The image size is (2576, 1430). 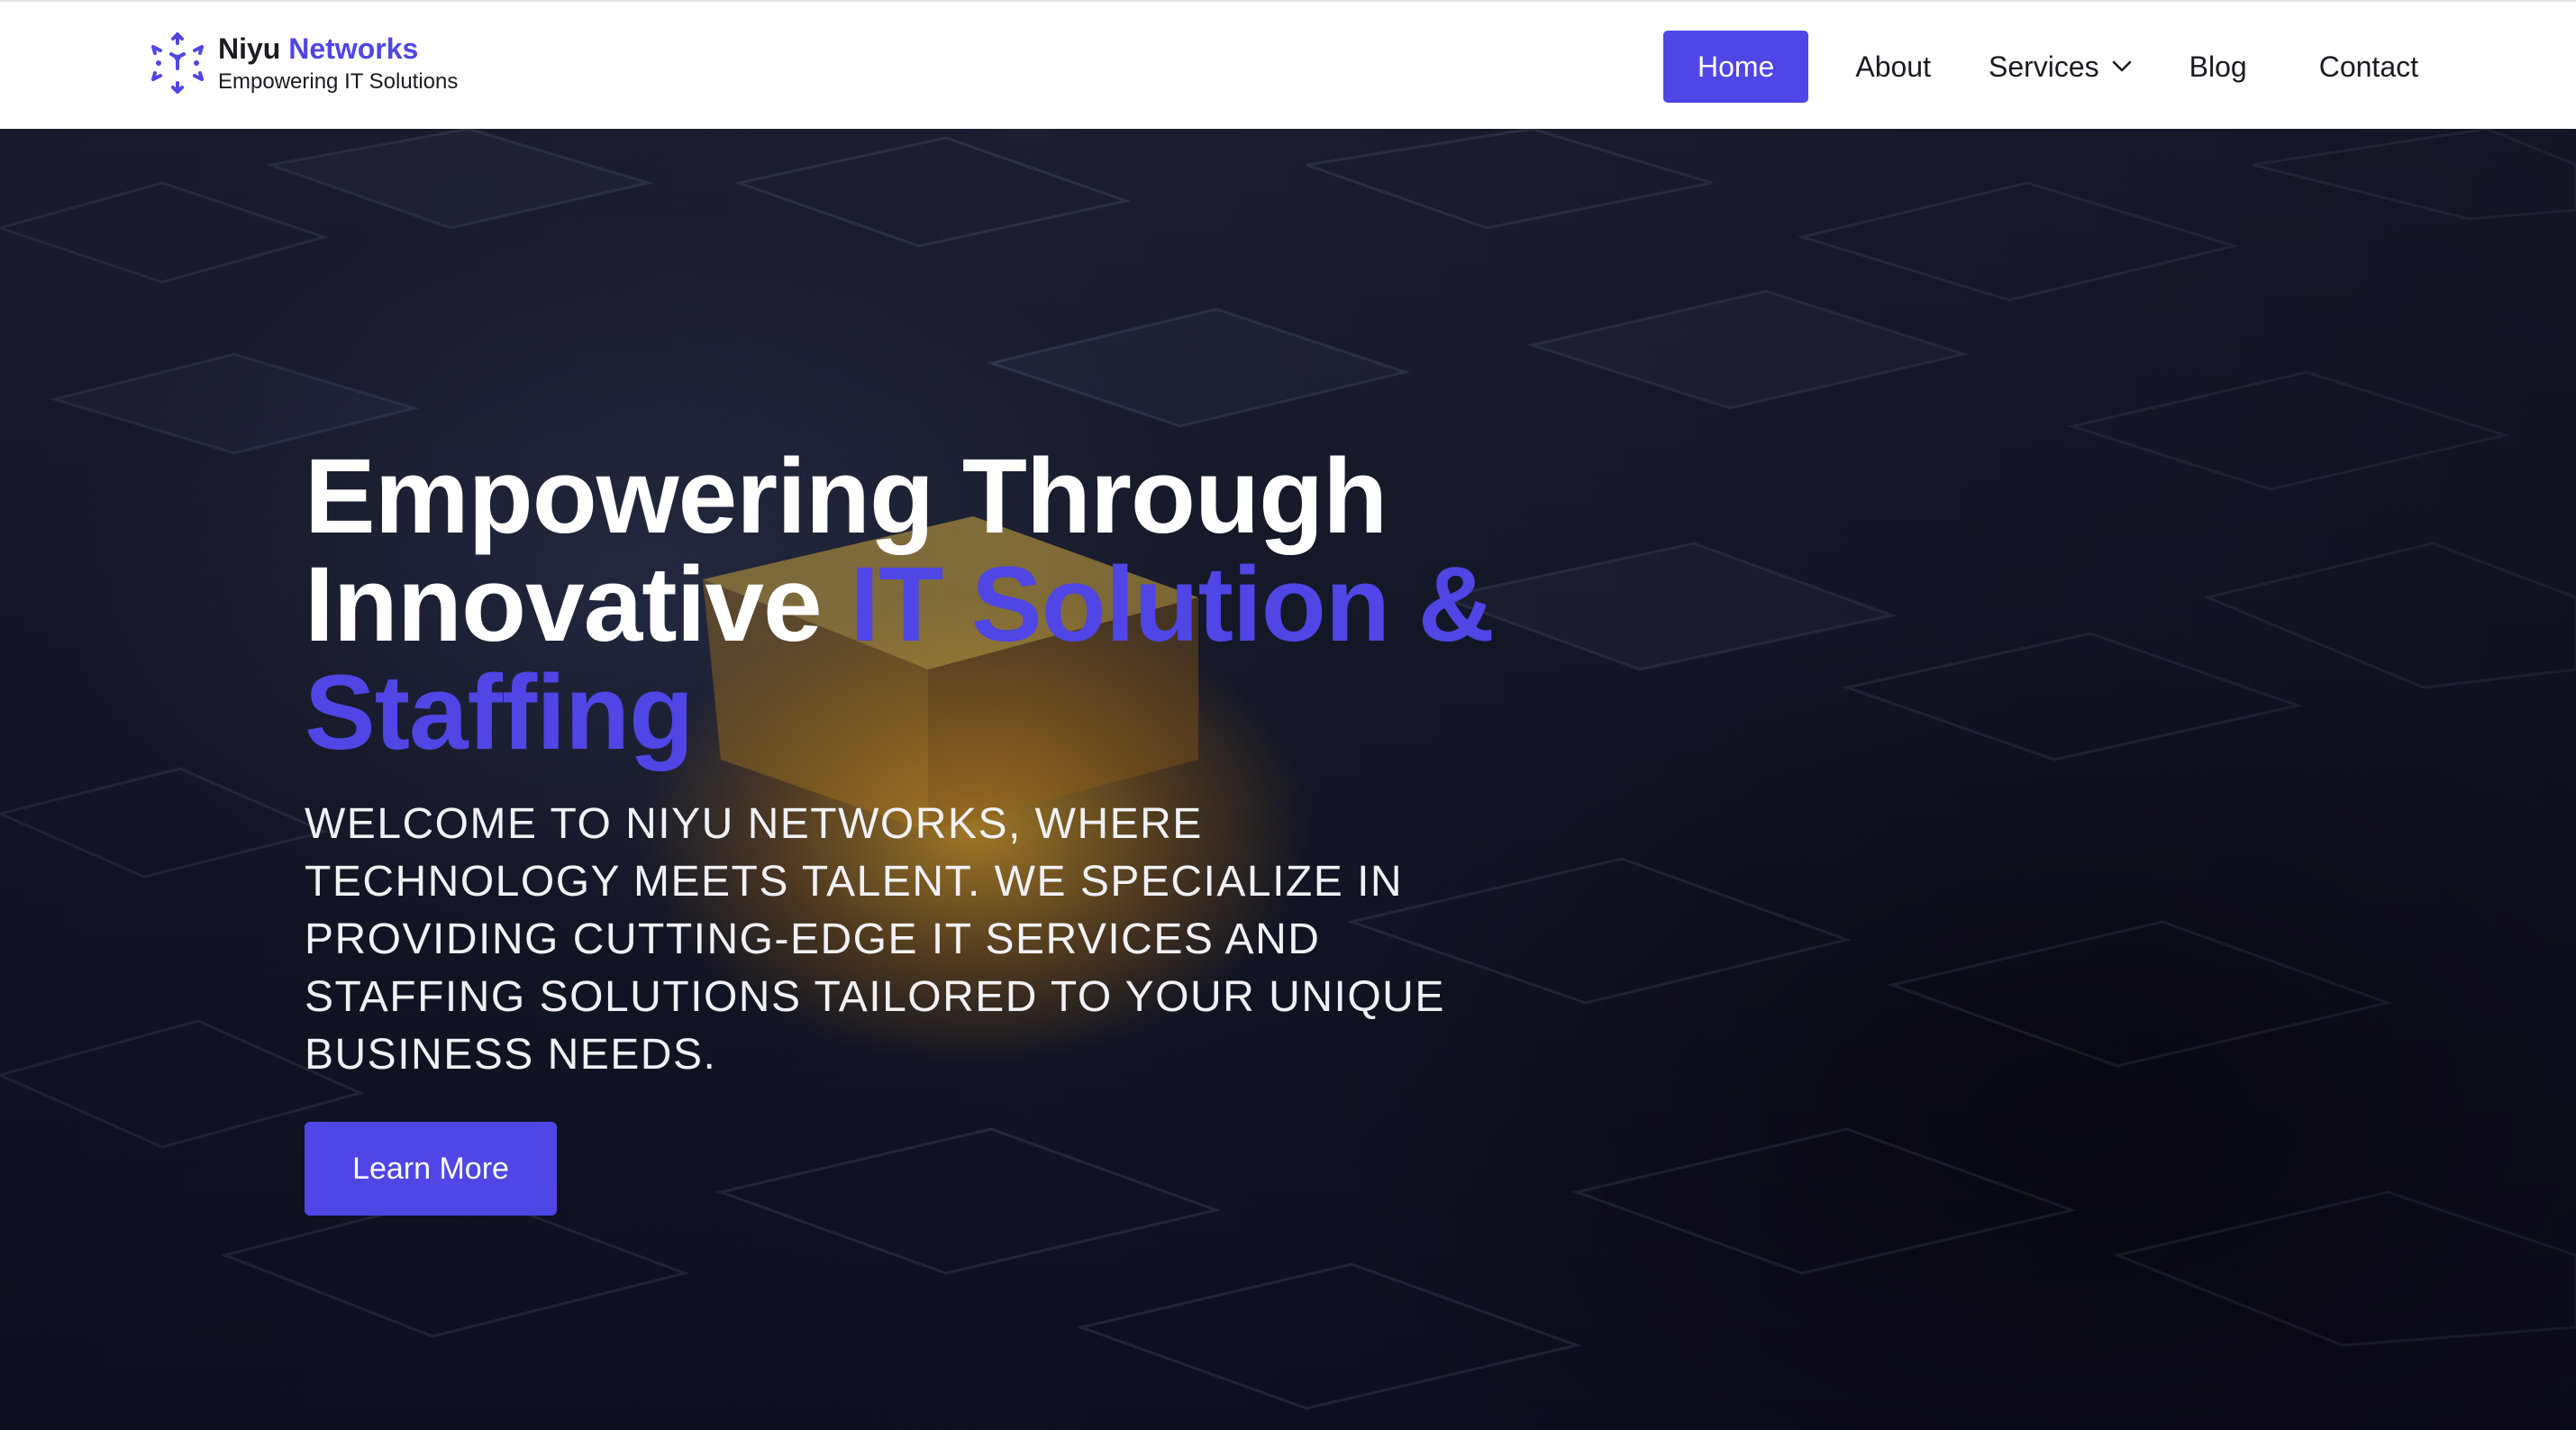 I want to click on nav-item-blog: Blog, so click(x=2218, y=67).